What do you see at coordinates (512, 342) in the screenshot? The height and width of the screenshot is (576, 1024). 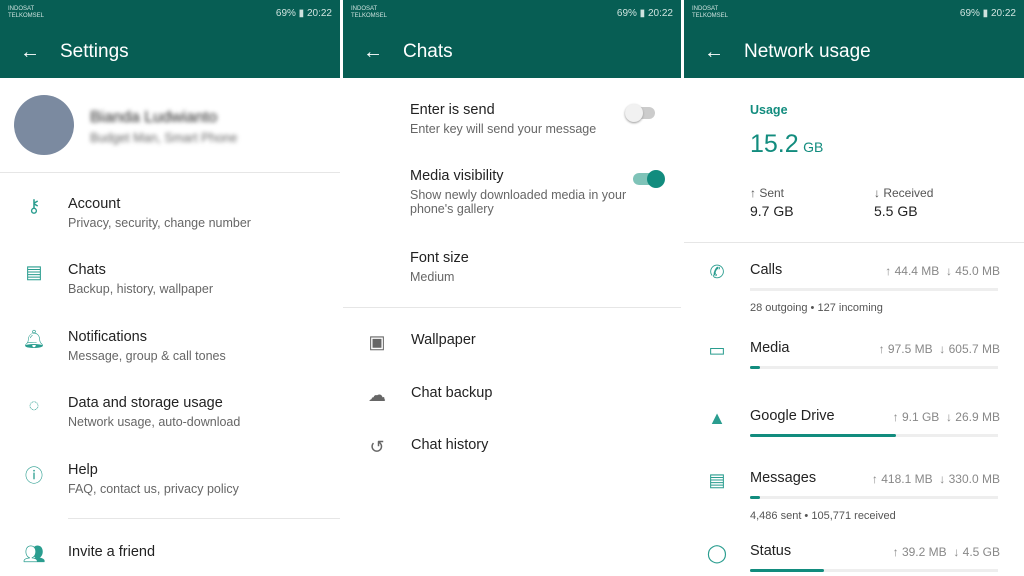 I see `chats-item: ▣ Wallpaper` at bounding box center [512, 342].